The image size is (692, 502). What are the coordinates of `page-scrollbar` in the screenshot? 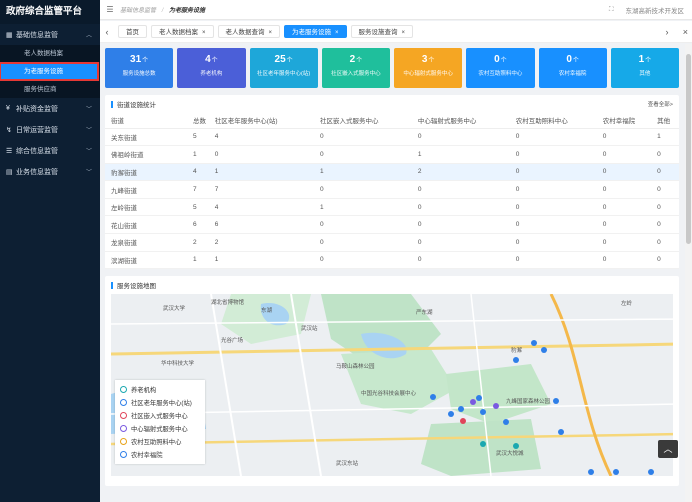 It's located at (688, 273).